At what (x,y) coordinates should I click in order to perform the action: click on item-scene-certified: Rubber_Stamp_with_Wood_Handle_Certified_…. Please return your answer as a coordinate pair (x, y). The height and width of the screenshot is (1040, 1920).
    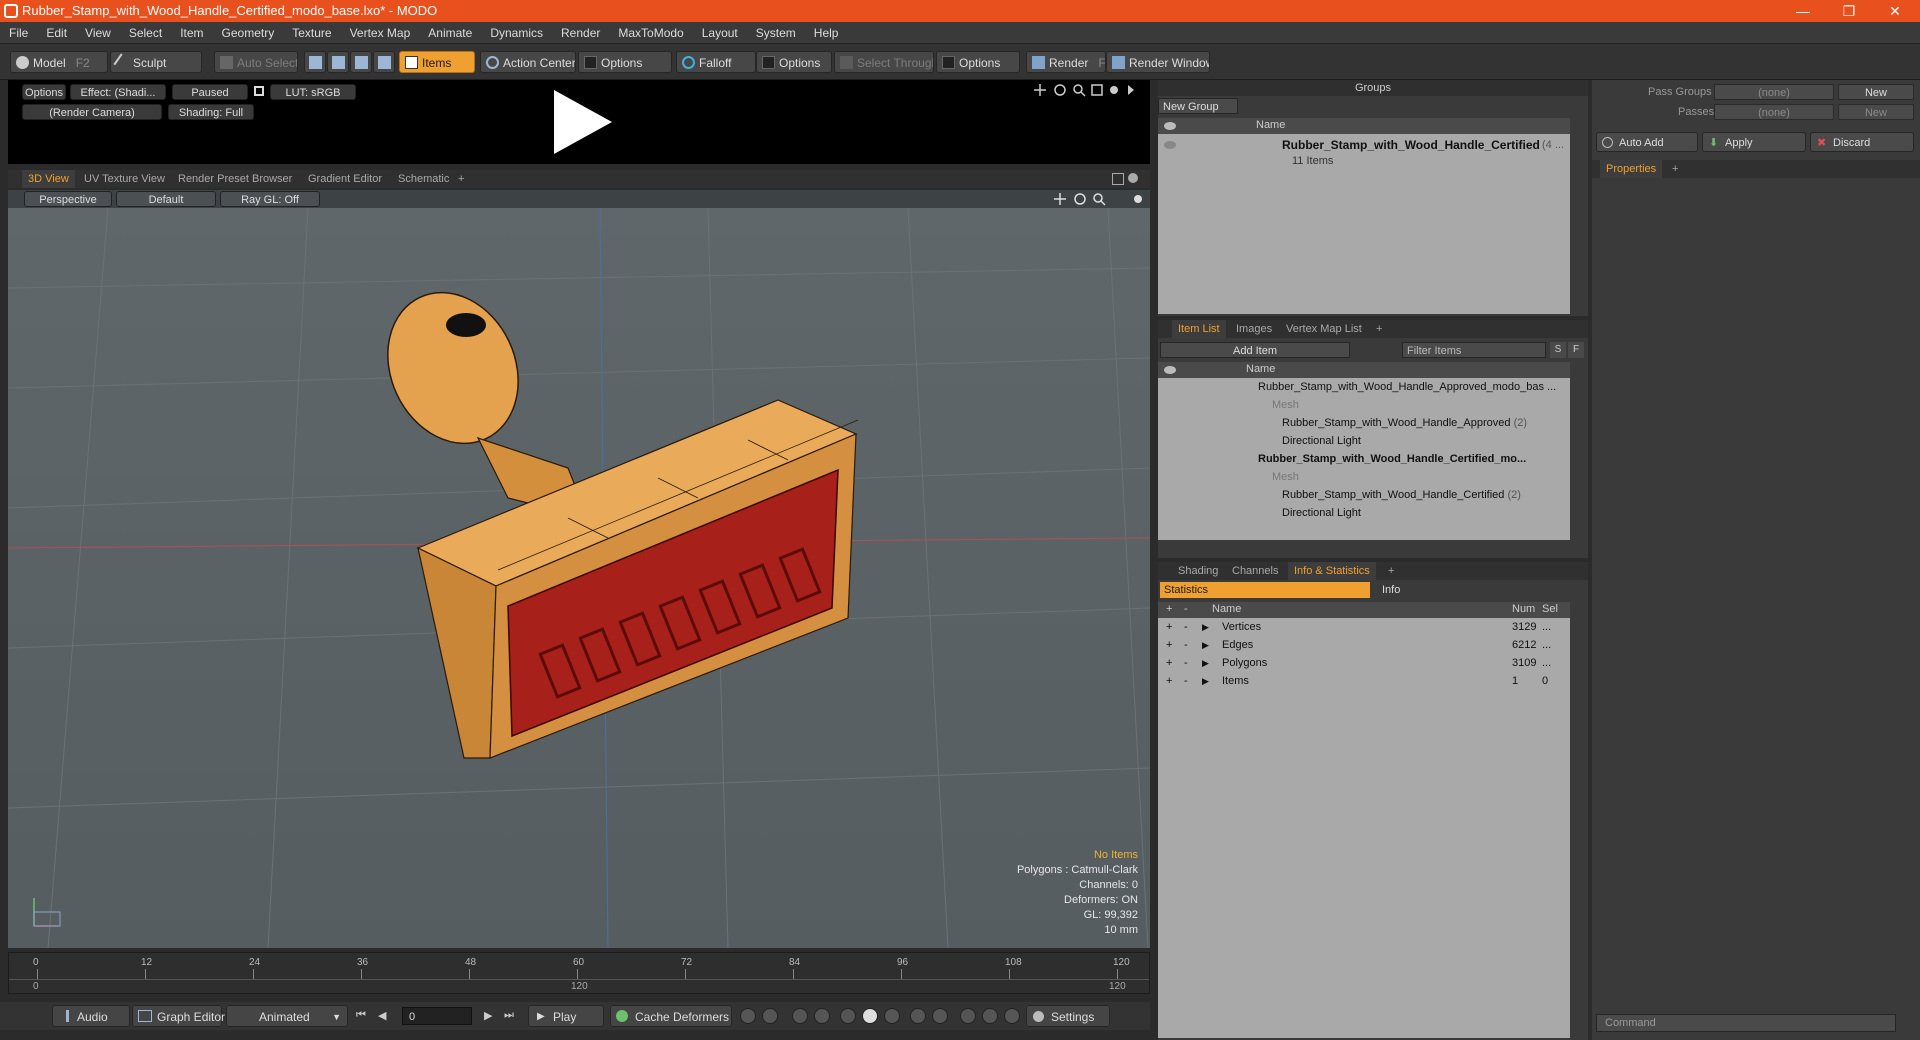
    Looking at the image, I should click on (1392, 459).